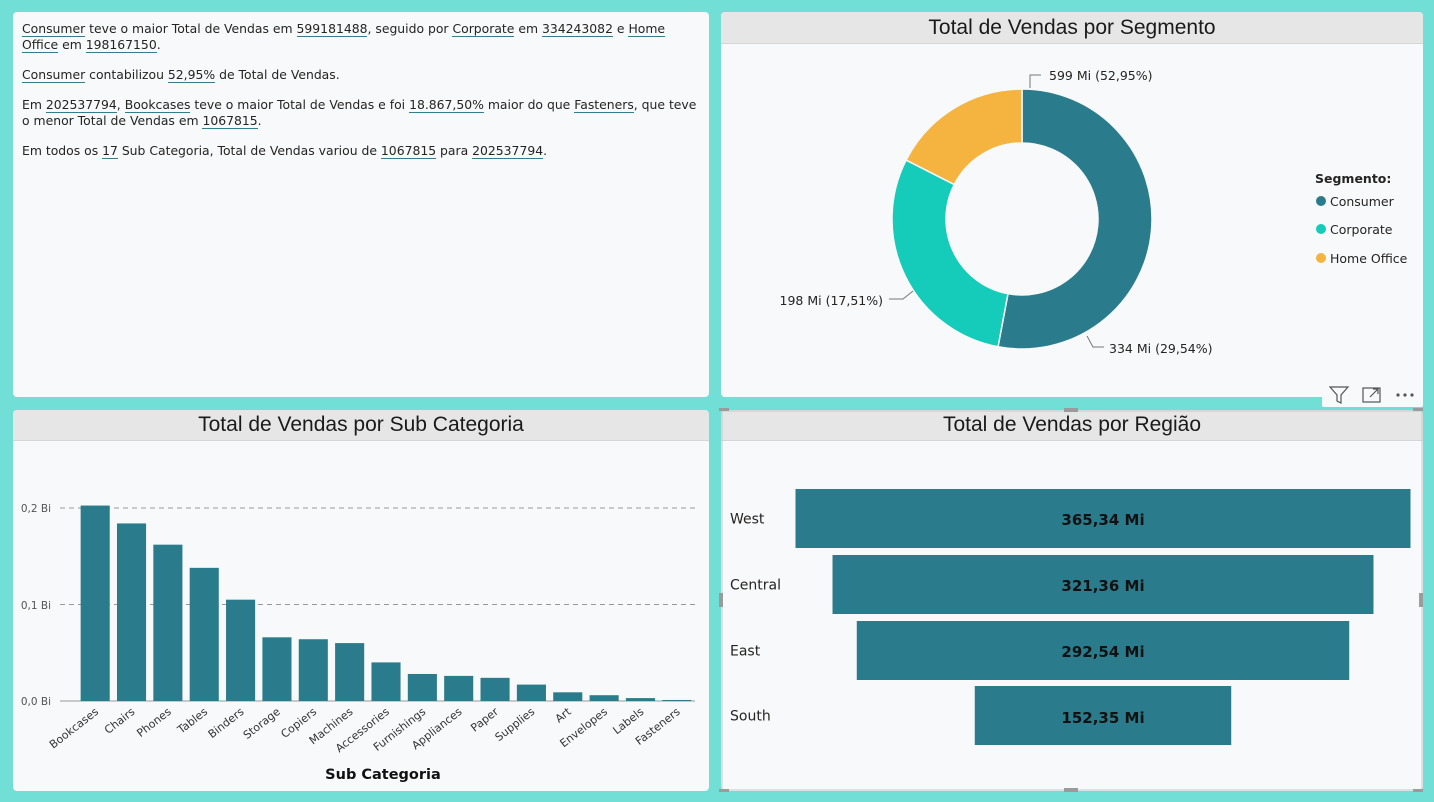 The image size is (1434, 802). What do you see at coordinates (1102, 652) in the screenshot?
I see `funnel-value-label: 292,54 Mi` at bounding box center [1102, 652].